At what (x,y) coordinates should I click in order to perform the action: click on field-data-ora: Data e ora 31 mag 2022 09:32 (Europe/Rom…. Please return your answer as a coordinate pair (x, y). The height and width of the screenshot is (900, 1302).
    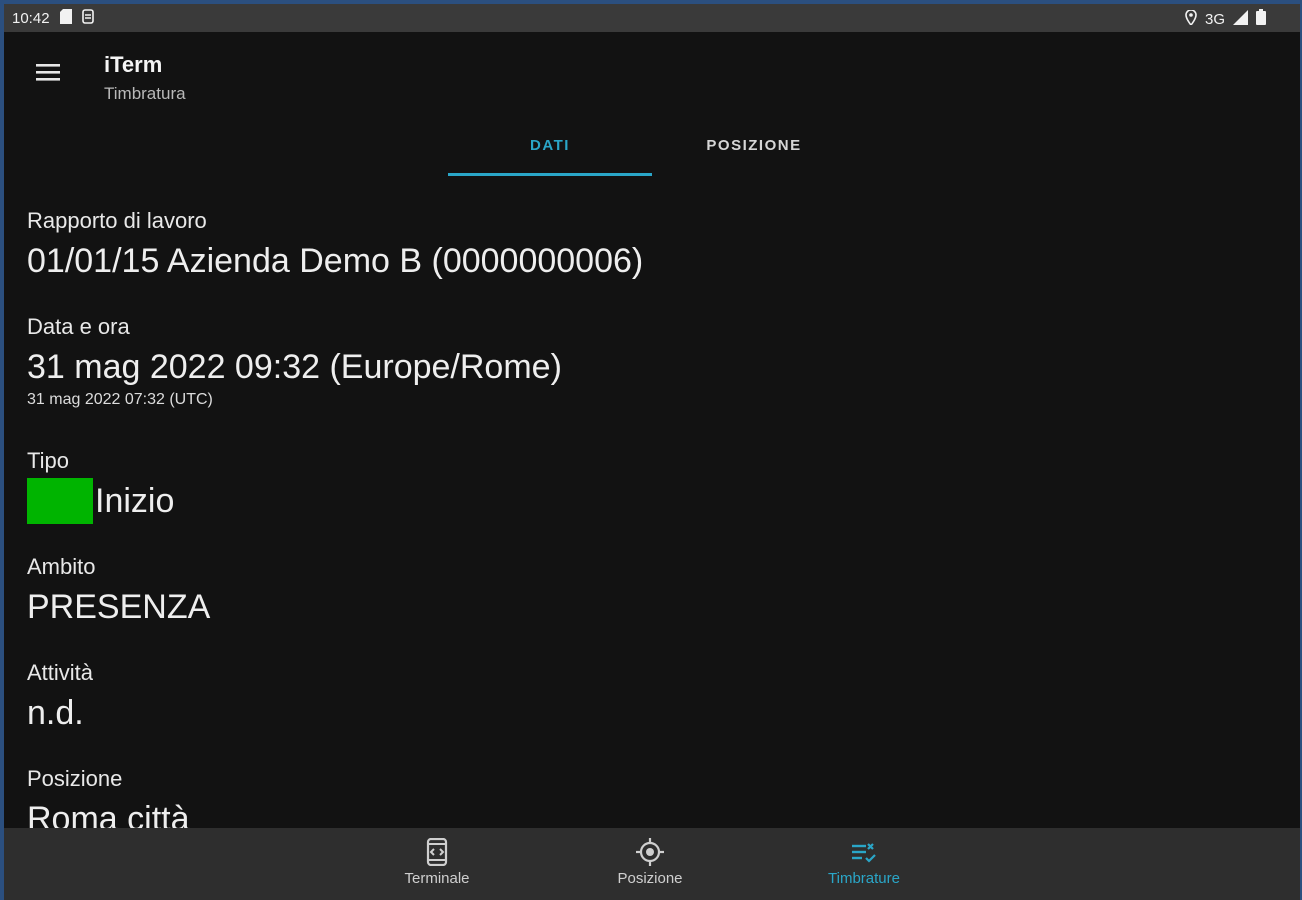
    Looking at the image, I should click on (294, 361).